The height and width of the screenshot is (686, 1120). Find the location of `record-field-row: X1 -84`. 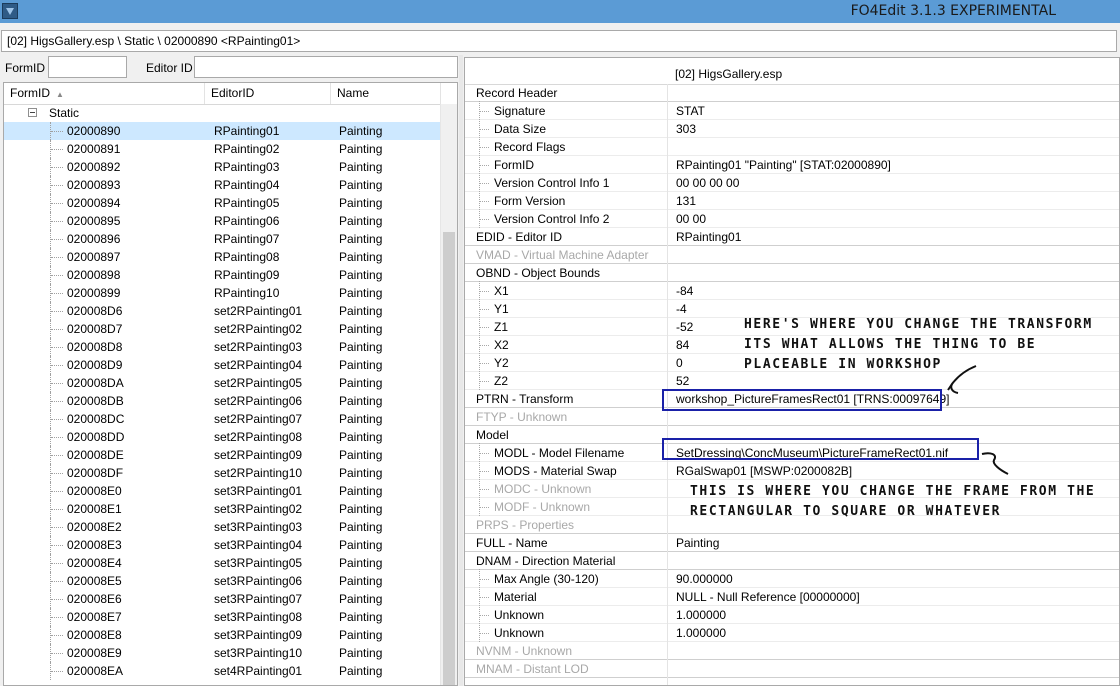

record-field-row: X1 -84 is located at coordinates (792, 290).